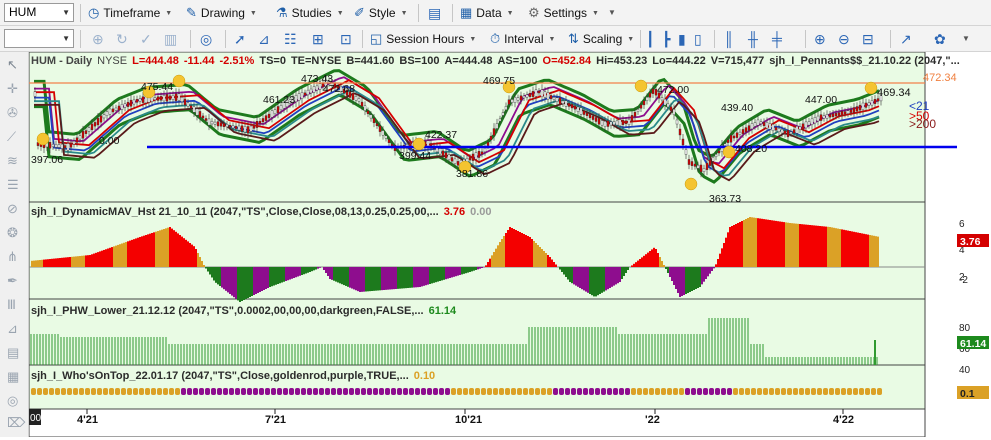  What do you see at coordinates (16, 423) in the screenshot?
I see `eraser-icon: ⌦` at bounding box center [16, 423].